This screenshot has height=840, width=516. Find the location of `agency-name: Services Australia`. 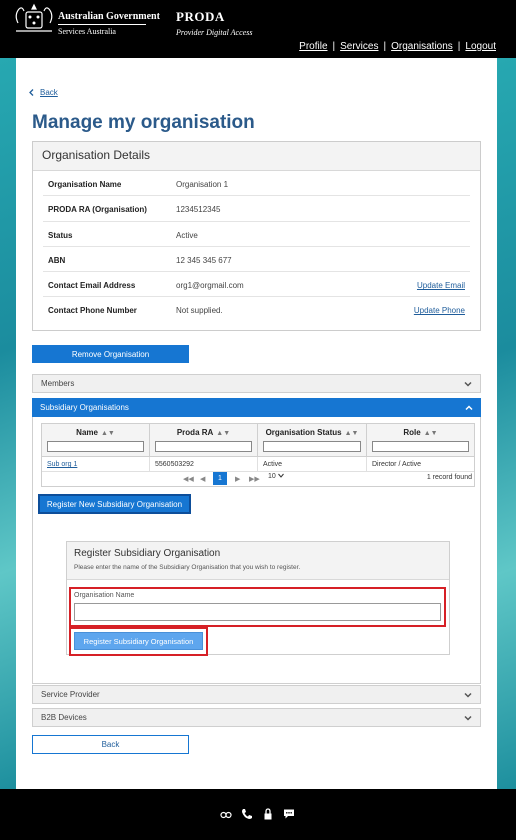

agency-name: Services Australia is located at coordinates (87, 31).